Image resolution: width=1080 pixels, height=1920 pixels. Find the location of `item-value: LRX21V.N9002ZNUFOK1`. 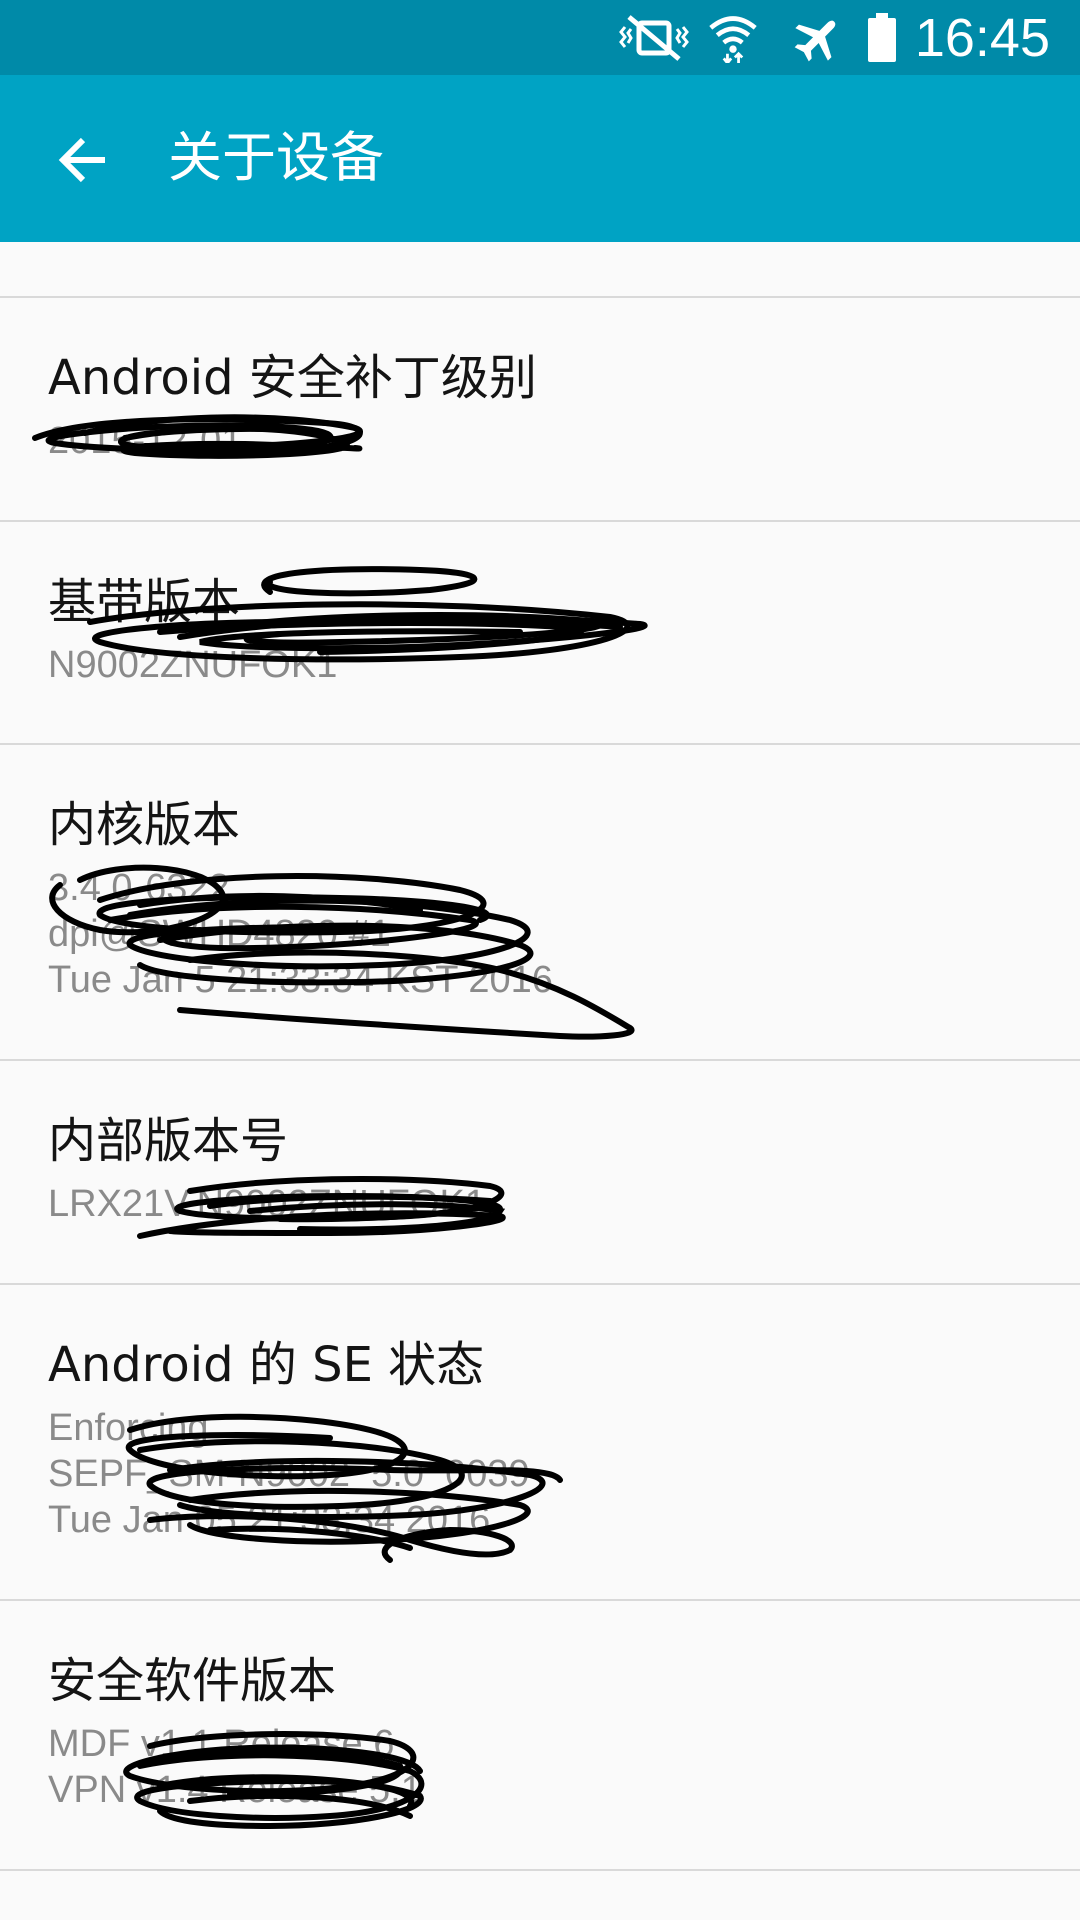

item-value: LRX21V.N9002ZNUFOK1 is located at coordinates (267, 1204).